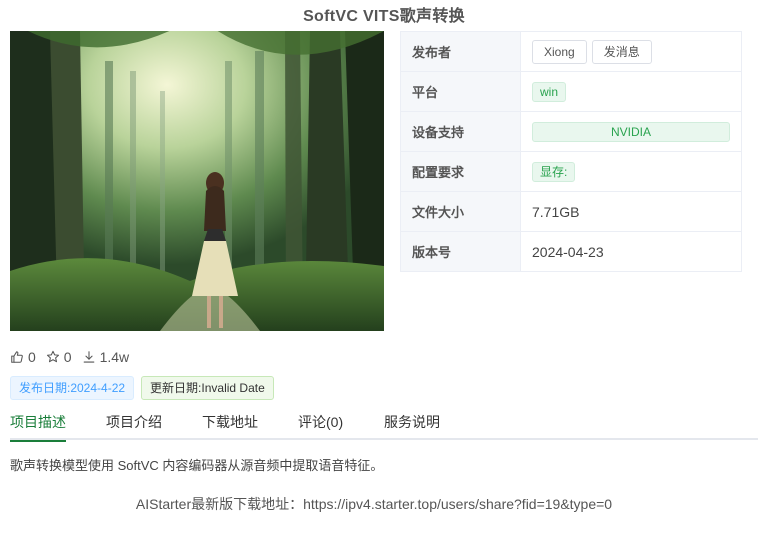  What do you see at coordinates (38, 427) in the screenshot?
I see `tab-description: 项目描述` at bounding box center [38, 427].